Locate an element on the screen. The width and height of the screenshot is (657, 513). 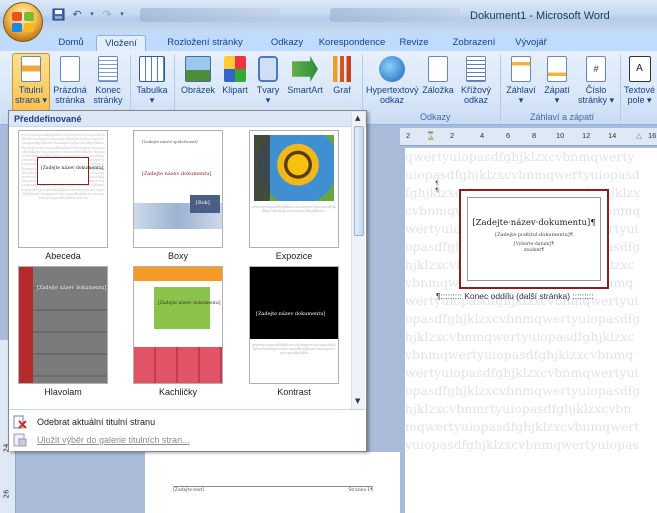
remove-cover-page-item: Odebrat aktuální titulní stranu is located at coordinates (84, 422).